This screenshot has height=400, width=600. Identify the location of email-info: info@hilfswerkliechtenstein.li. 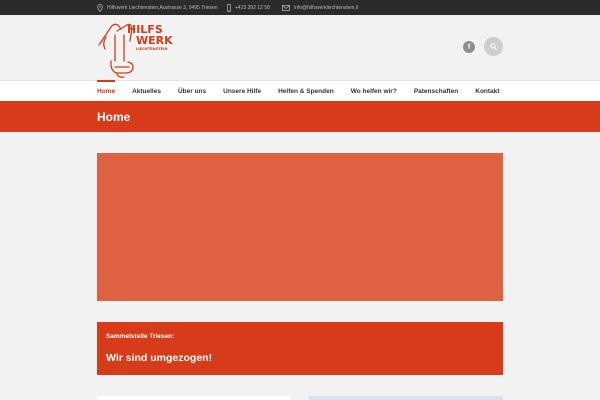
(320, 7).